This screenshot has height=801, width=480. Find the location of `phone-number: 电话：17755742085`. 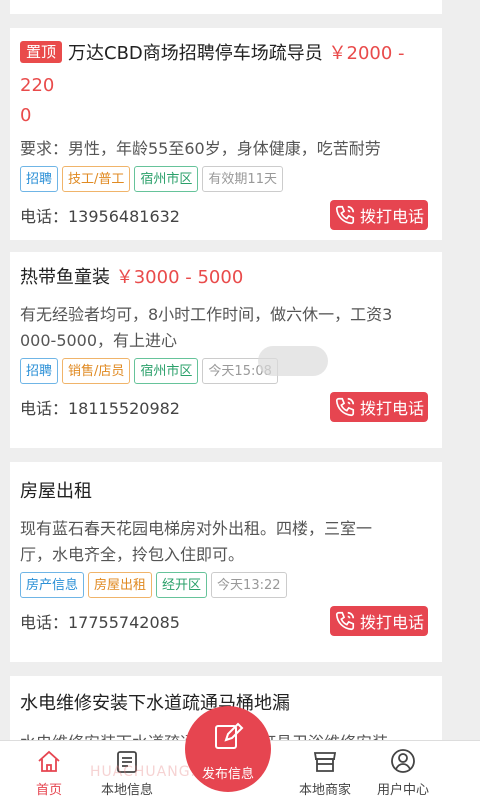

phone-number: 电话：17755742085 is located at coordinates (100, 622).